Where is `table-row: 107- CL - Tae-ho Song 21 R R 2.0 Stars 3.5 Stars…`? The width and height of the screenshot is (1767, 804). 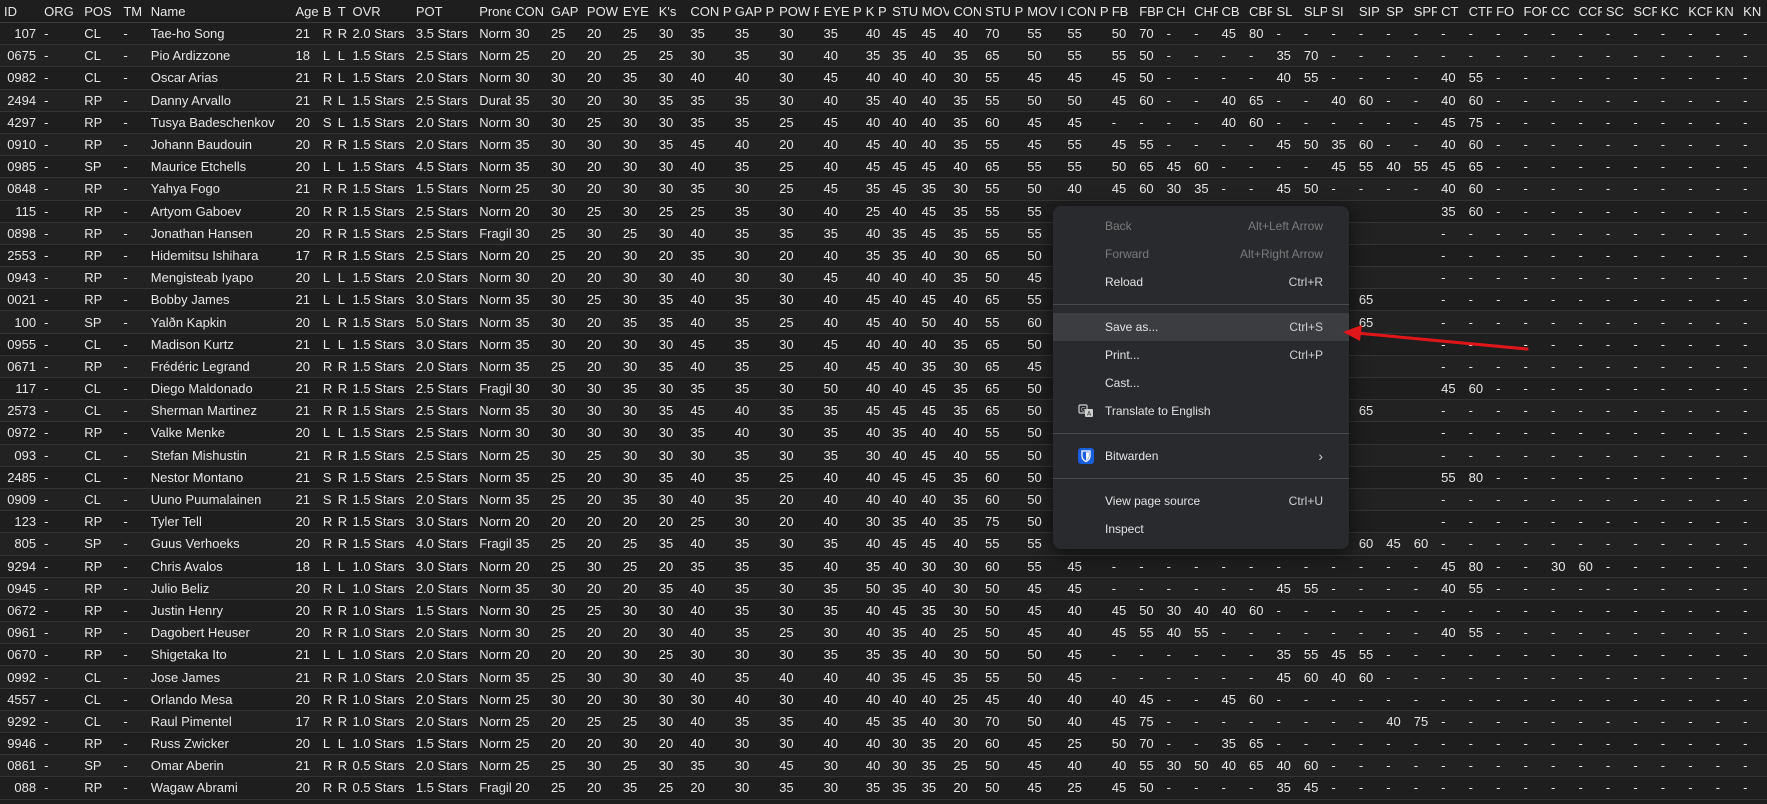
table-row: 107- CL - Tae-ho Song 21 R R 2.0 Stars 3.5 Stars… is located at coordinates (883, 34).